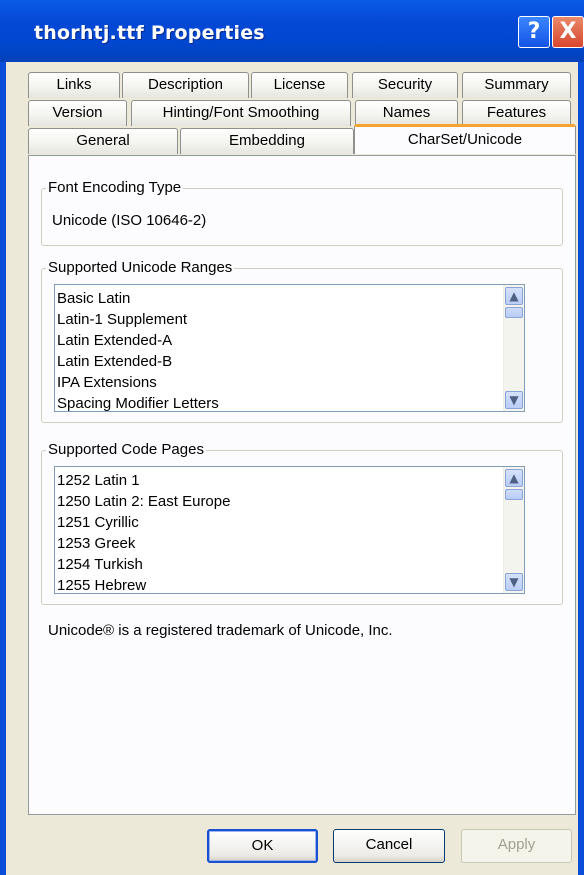 This screenshot has height=875, width=584. Describe the element at coordinates (107, 382) in the screenshot. I see `list-item: IPA Extensions` at that location.